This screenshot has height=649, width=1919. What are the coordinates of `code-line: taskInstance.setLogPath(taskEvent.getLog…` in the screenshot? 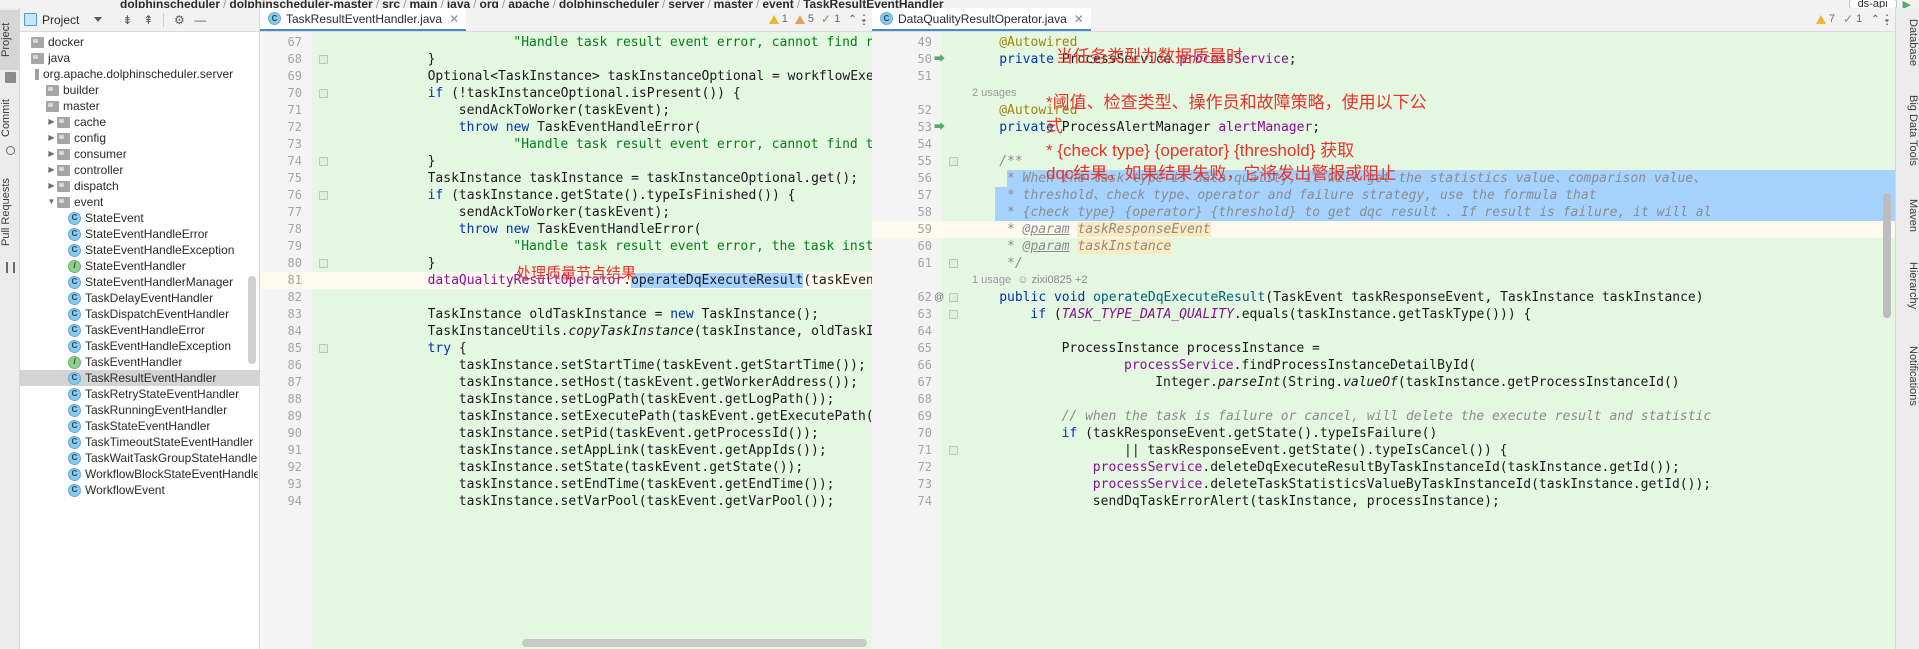 It's located at (647, 399).